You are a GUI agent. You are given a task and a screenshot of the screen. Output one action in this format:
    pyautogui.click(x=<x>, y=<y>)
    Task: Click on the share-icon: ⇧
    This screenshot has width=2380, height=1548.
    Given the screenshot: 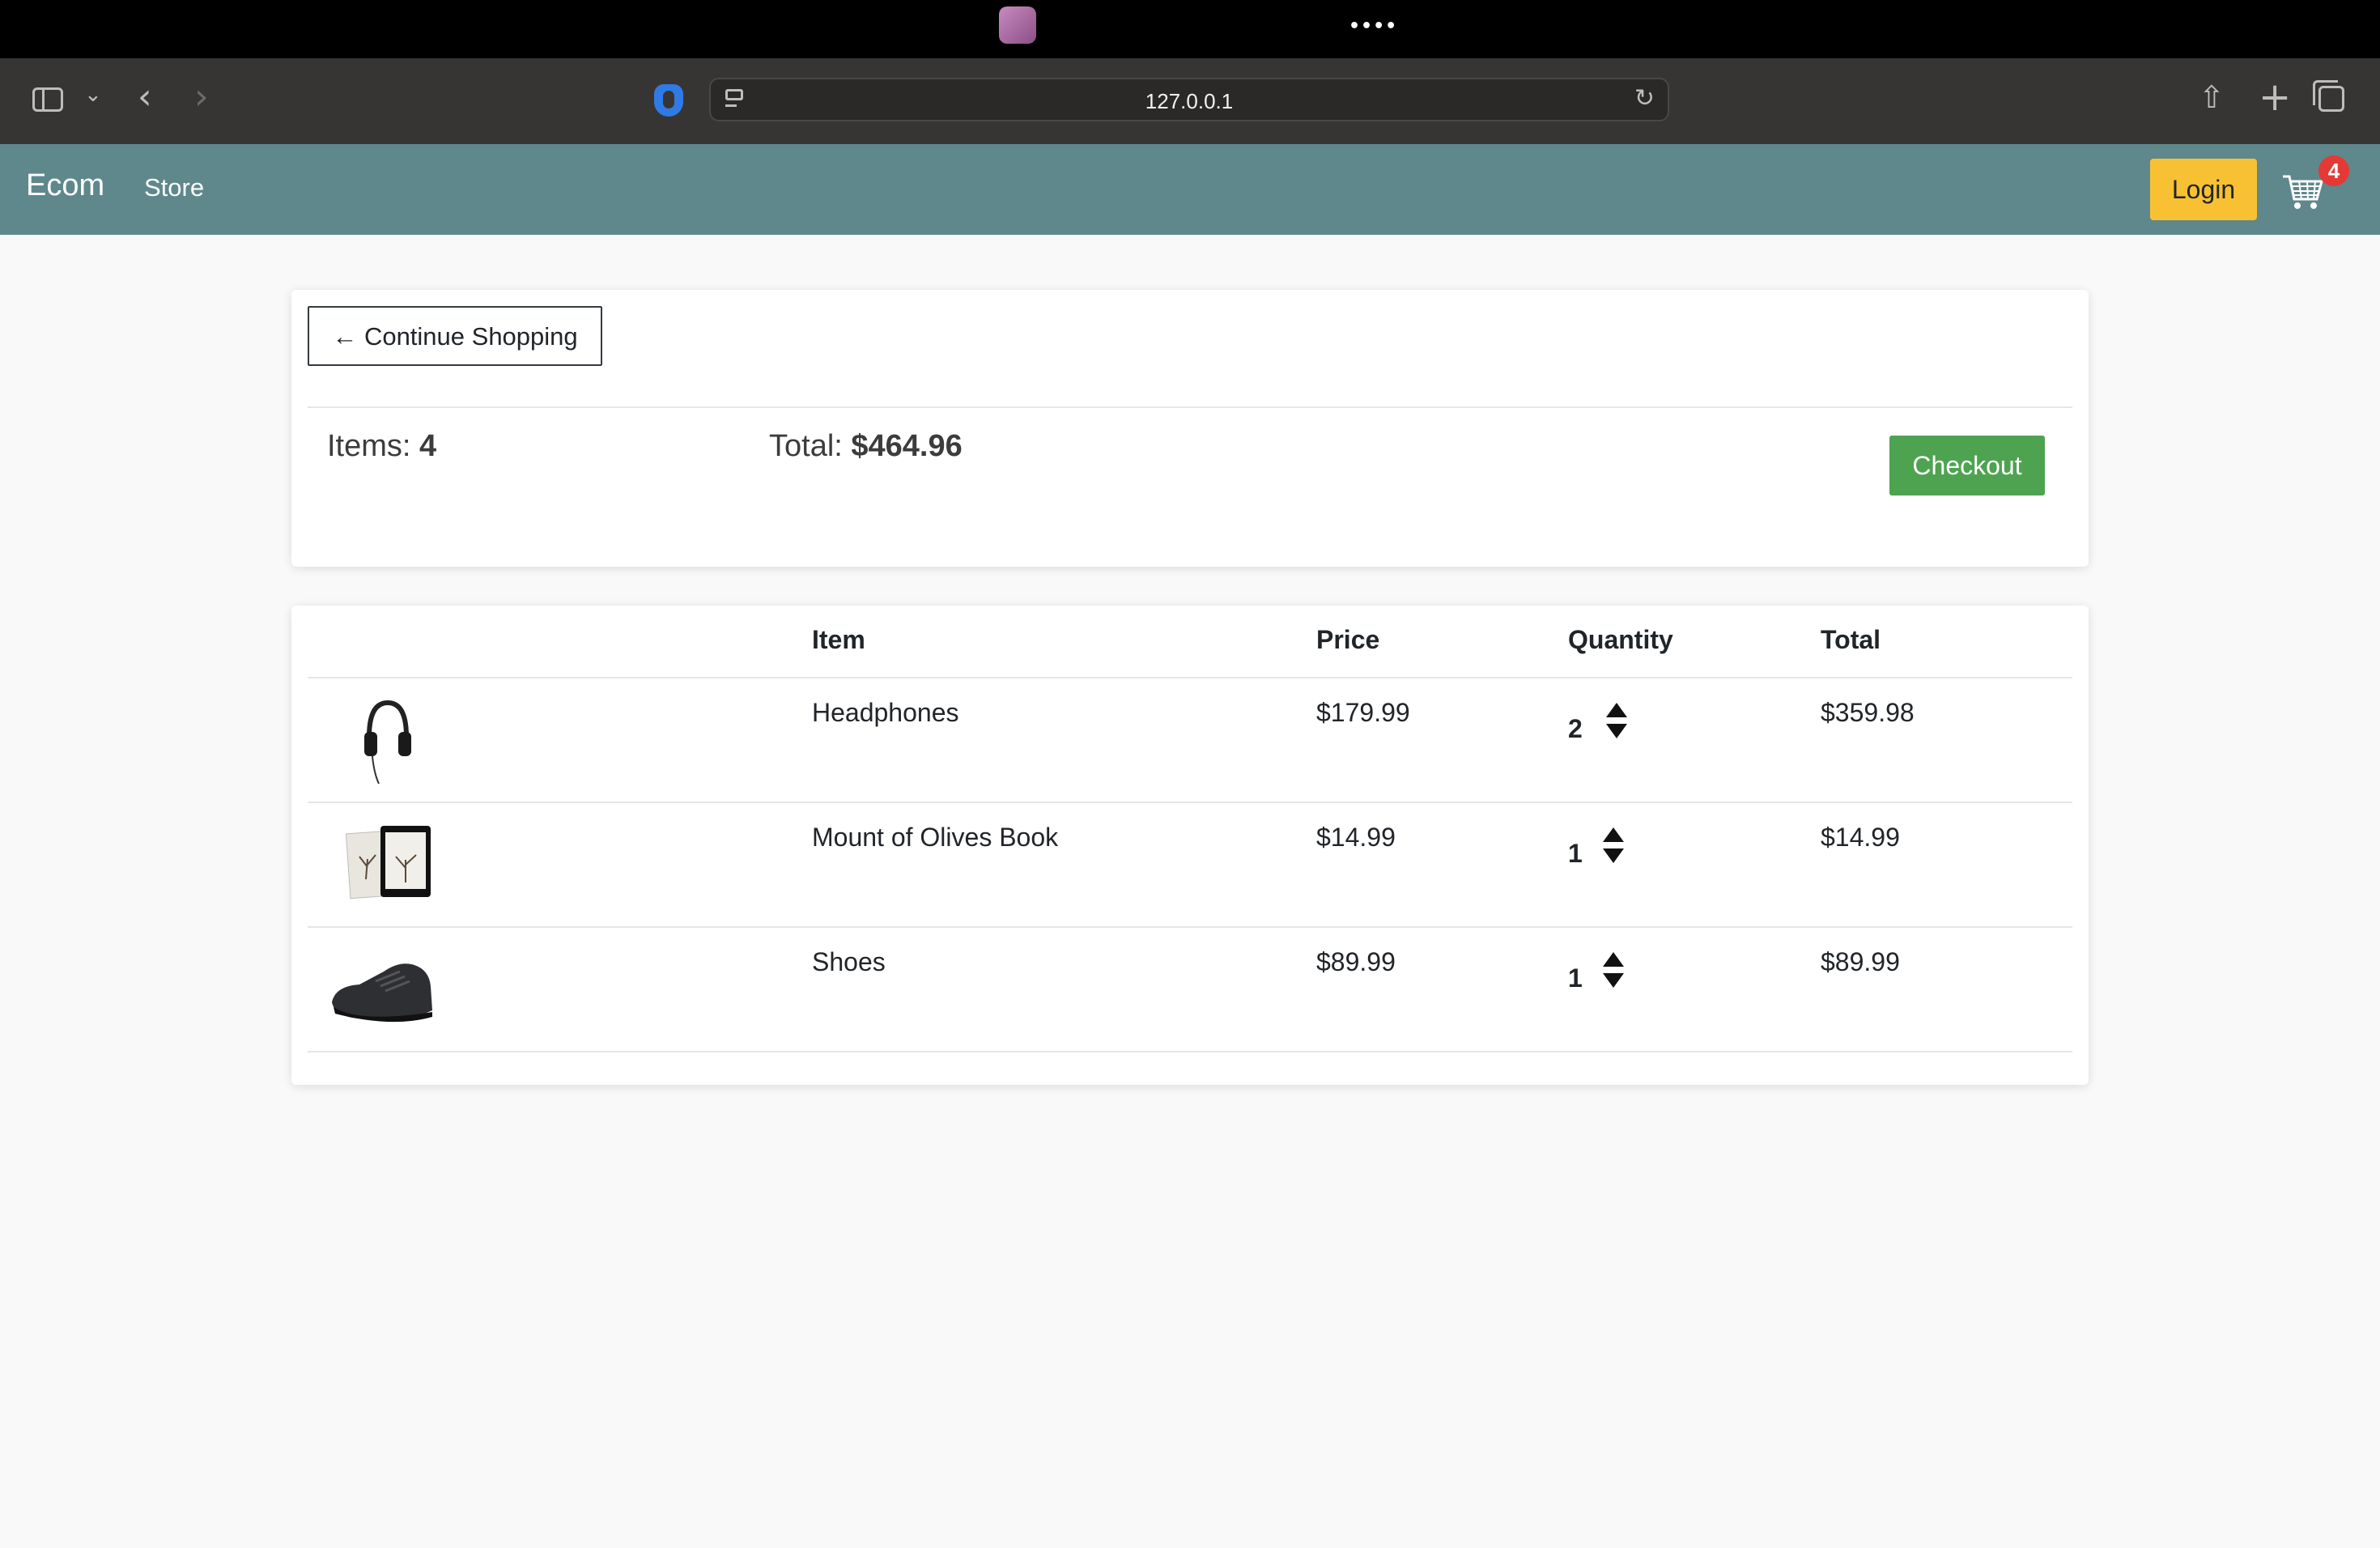 What is the action you would take?
    pyautogui.click(x=2212, y=97)
    